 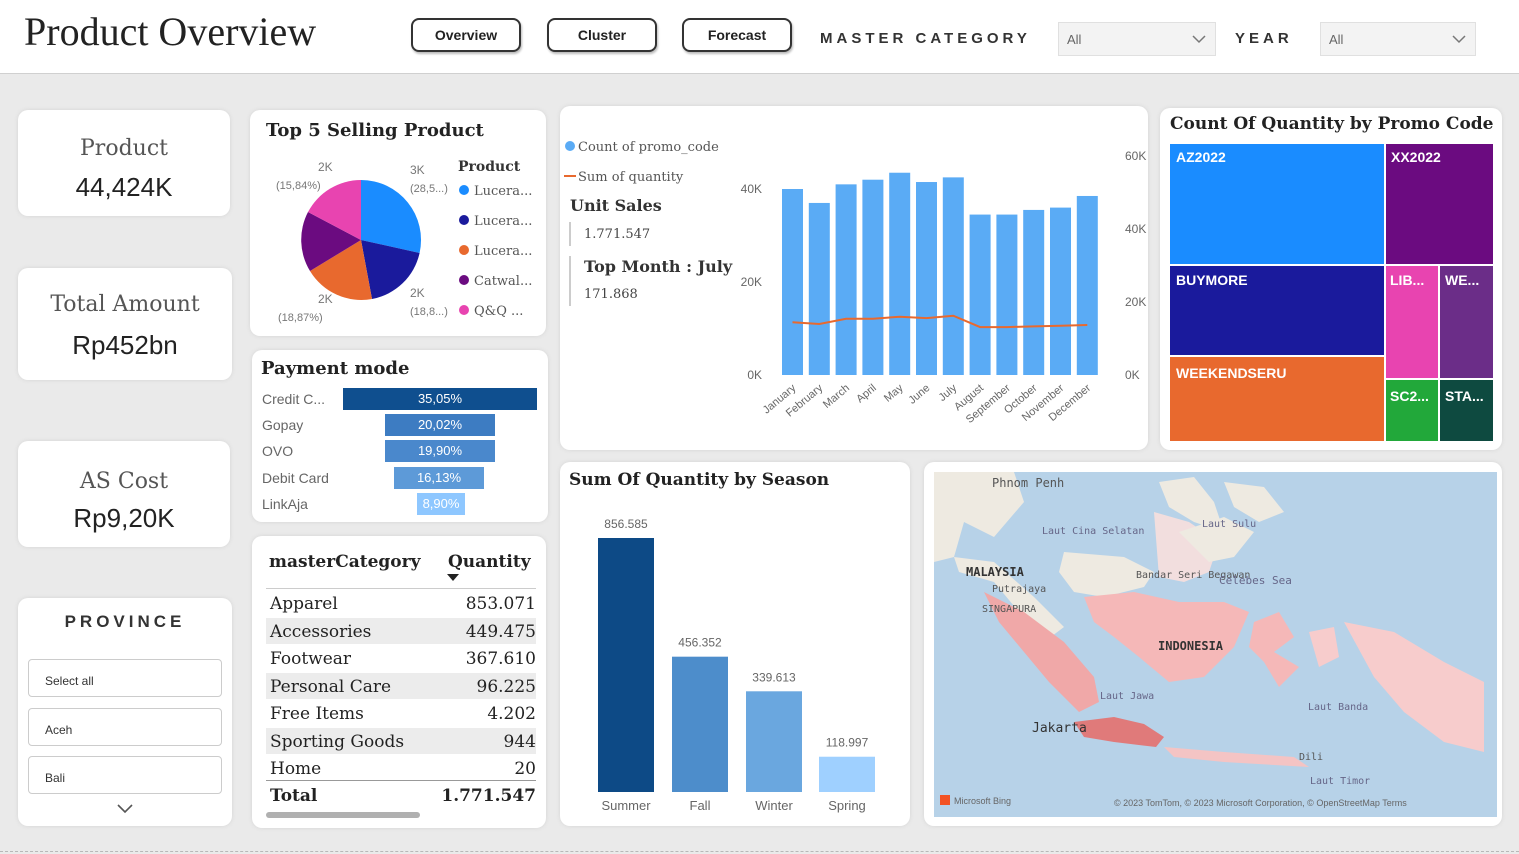 I want to click on payment-row: Debit Card 16,13%, so click(x=402, y=479).